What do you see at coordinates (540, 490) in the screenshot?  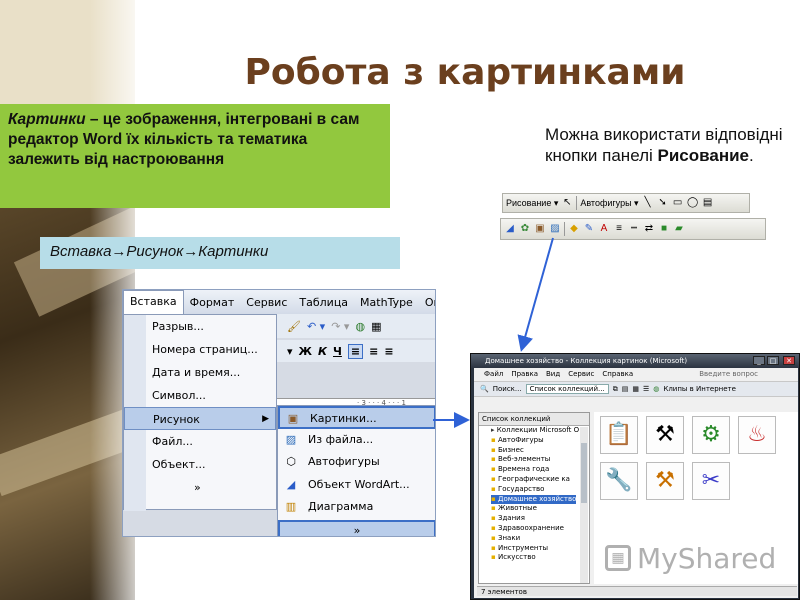 I see `tree-item: Государство` at bounding box center [540, 490].